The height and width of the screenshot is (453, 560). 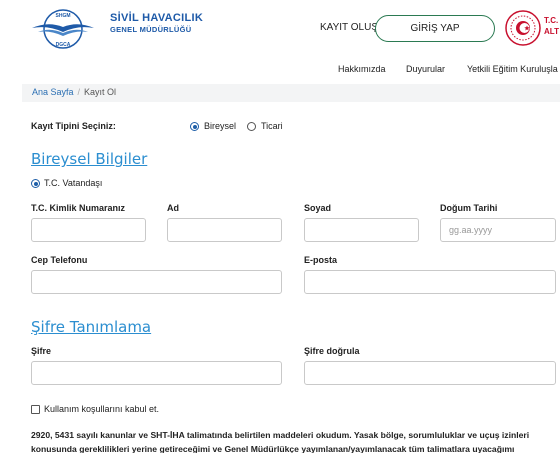 I want to click on terms-checkbox, so click(x=35, y=409).